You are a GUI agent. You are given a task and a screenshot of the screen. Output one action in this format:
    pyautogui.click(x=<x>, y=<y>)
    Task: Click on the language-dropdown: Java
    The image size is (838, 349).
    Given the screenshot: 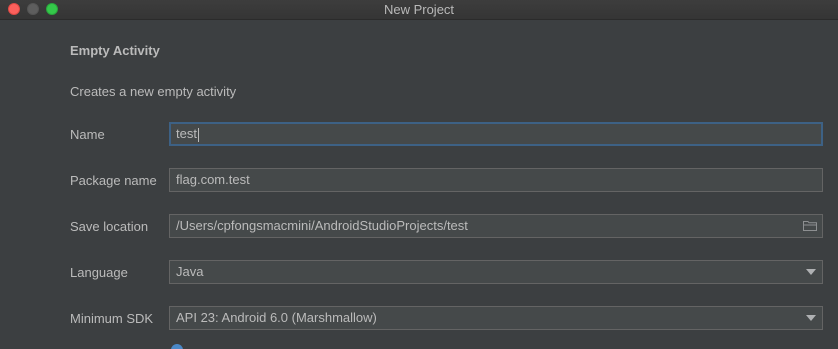 What is the action you would take?
    pyautogui.click(x=496, y=272)
    